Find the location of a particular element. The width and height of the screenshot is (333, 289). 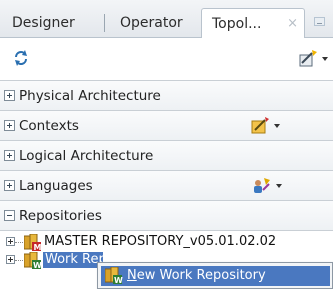

accordion-logical-architecture: Logical Architecture is located at coordinates (166, 155).